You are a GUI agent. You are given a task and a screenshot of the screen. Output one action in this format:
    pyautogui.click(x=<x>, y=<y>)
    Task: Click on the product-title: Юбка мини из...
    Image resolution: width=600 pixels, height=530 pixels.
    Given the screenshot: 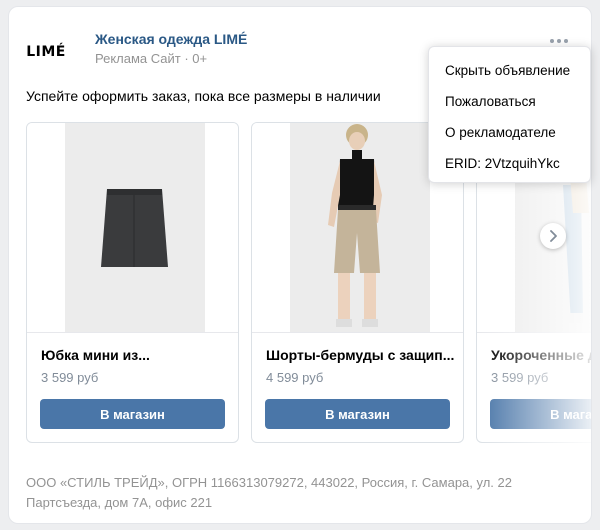 What is the action you would take?
    pyautogui.click(x=95, y=355)
    